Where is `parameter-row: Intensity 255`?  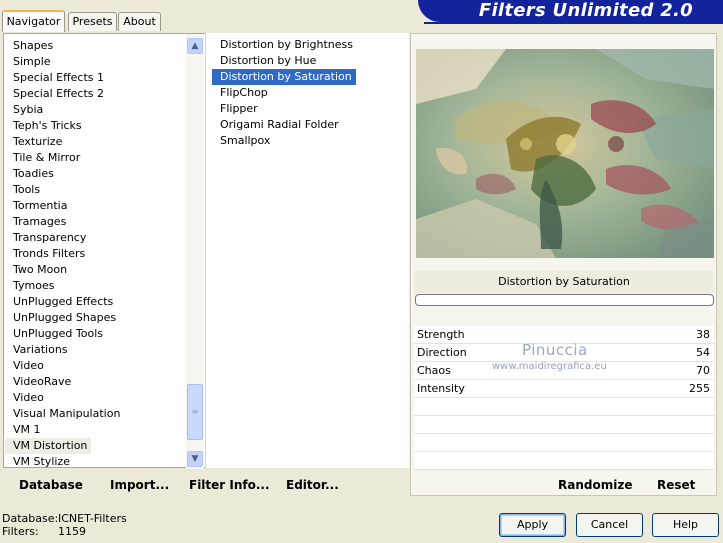
parameter-row: Intensity 255 is located at coordinates (564, 389).